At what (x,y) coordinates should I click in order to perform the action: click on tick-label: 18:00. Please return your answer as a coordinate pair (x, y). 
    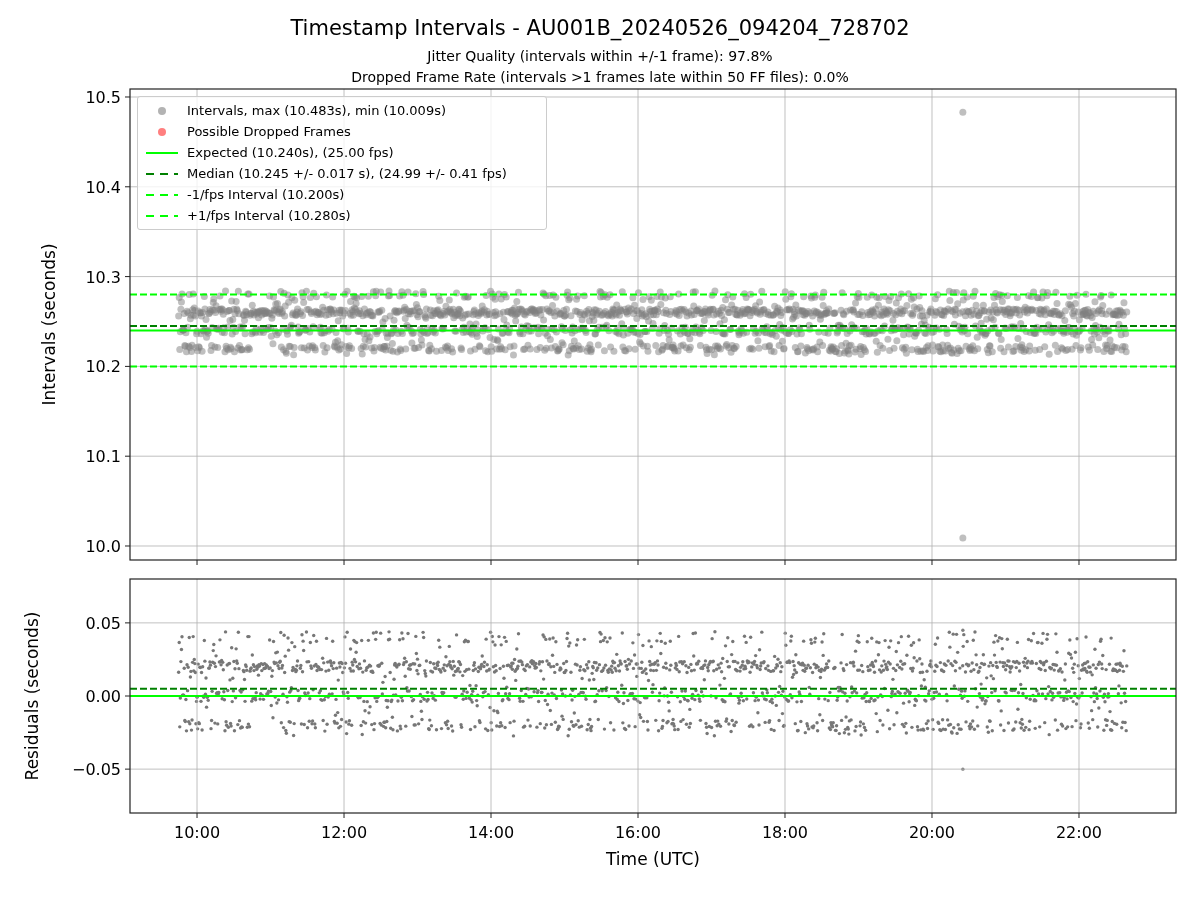
    Looking at the image, I should click on (785, 832).